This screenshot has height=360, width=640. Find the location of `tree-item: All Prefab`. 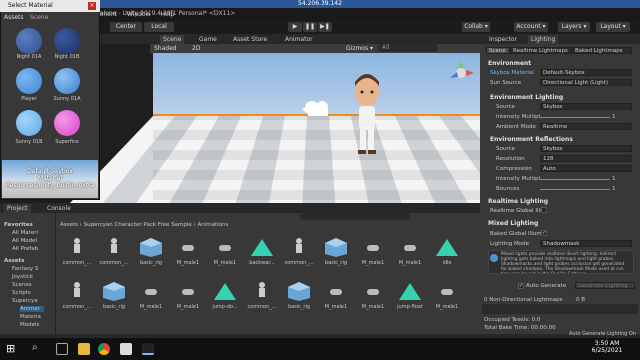

tree-item: All Prefab is located at coordinates (25, 249).